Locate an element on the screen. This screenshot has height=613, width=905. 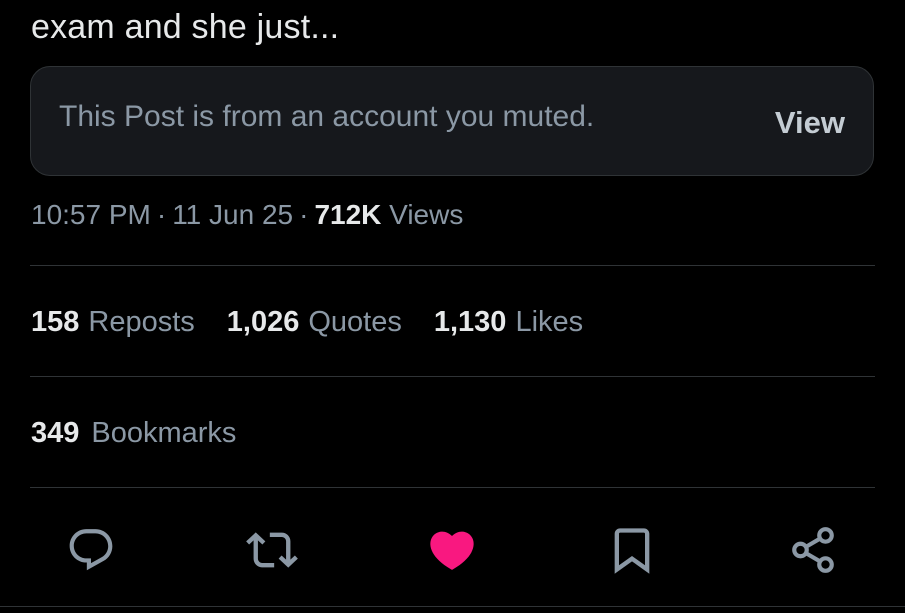
engagement-stats: 158 Reposts 1,026 Quotes 1,130 Likes is located at coordinates (307, 322).